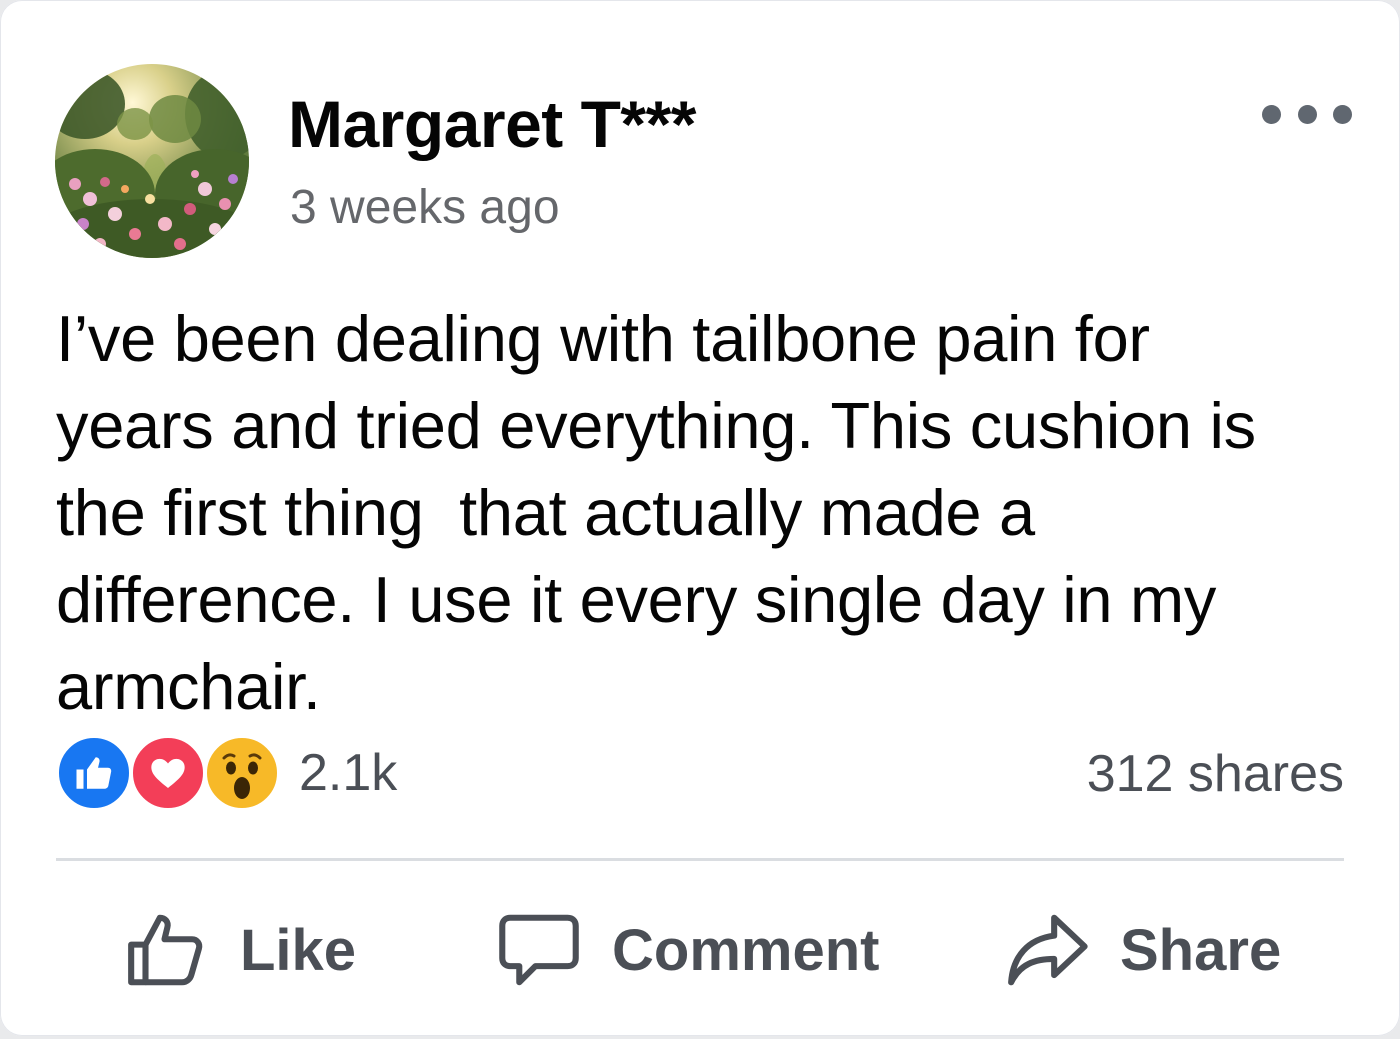  What do you see at coordinates (1215, 774) in the screenshot?
I see `share-count: 312 shares` at bounding box center [1215, 774].